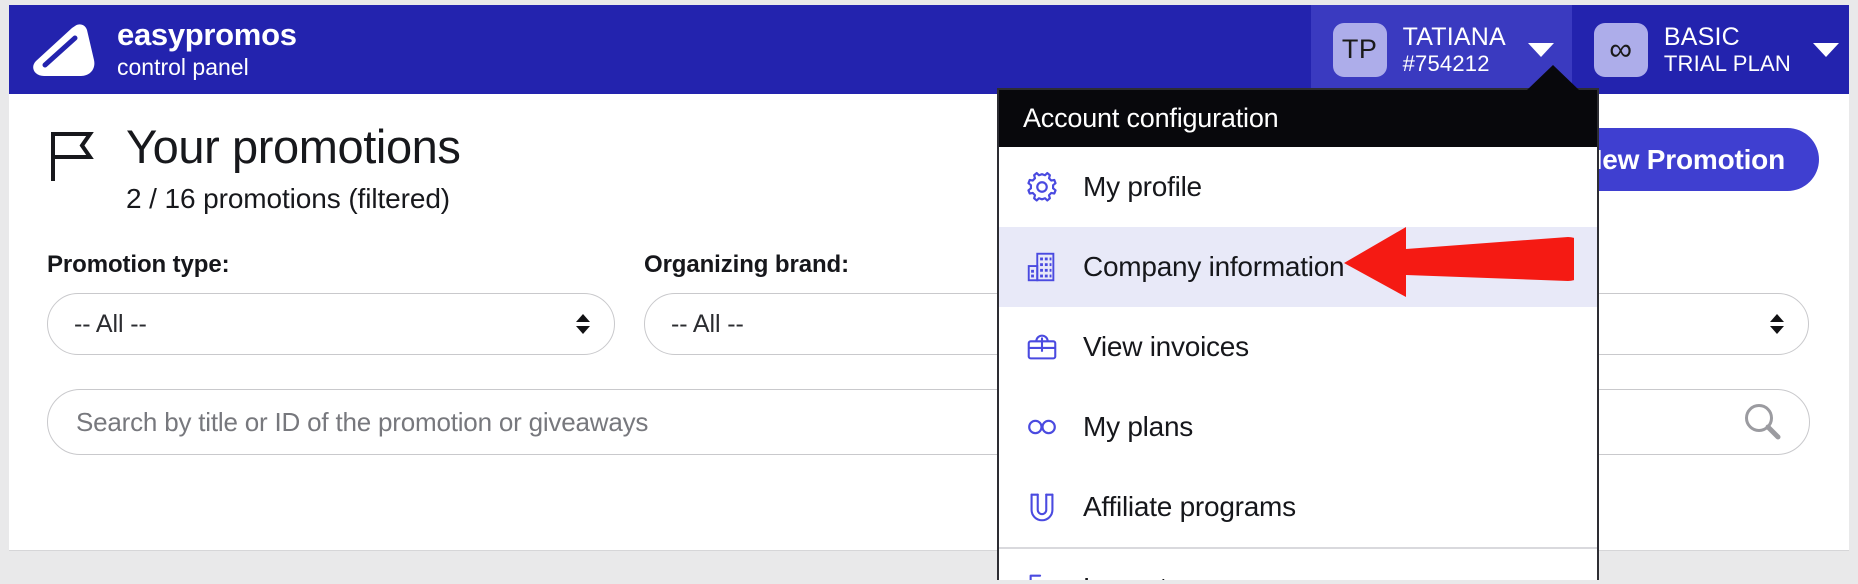  Describe the element at coordinates (1189, 506) in the screenshot. I see `menu-item-label: Affiliate programs` at that location.